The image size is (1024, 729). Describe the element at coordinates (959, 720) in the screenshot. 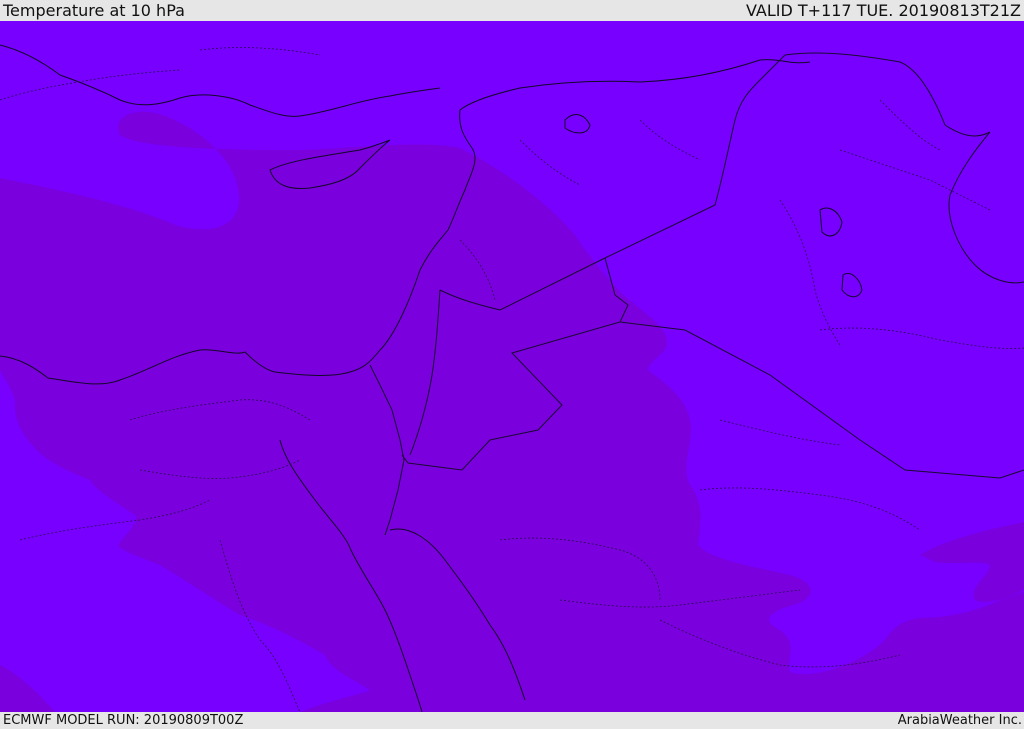

I see `brand-credit: ArabiaWeather Inc.` at that location.